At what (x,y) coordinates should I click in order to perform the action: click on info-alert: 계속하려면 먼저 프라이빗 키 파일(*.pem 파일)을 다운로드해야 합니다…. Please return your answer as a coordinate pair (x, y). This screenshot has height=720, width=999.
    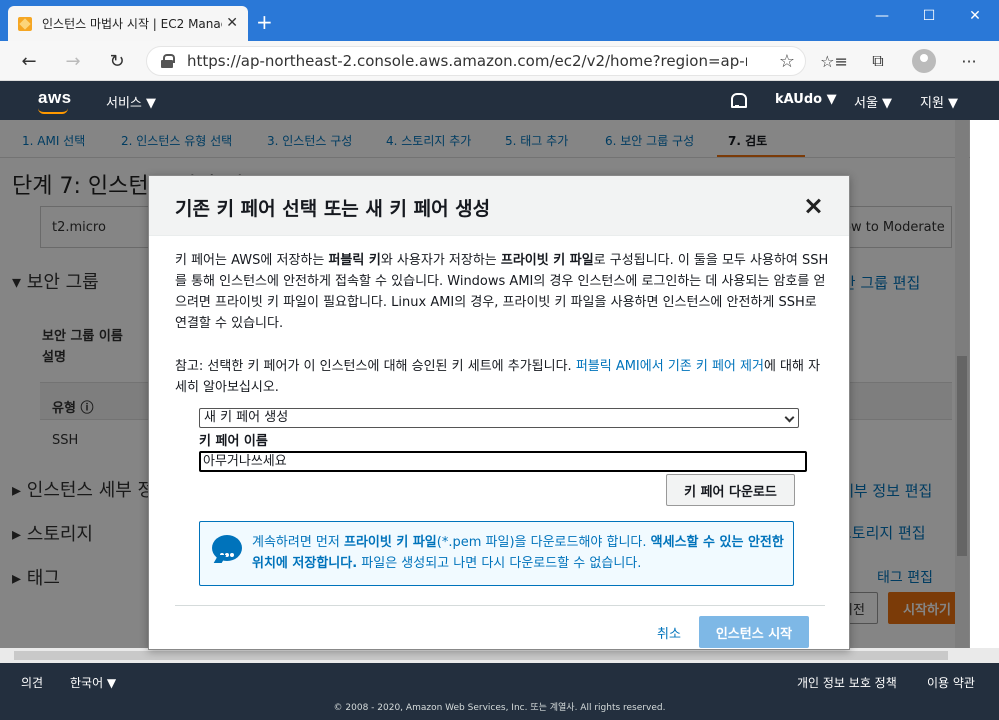
    Looking at the image, I should click on (496, 553).